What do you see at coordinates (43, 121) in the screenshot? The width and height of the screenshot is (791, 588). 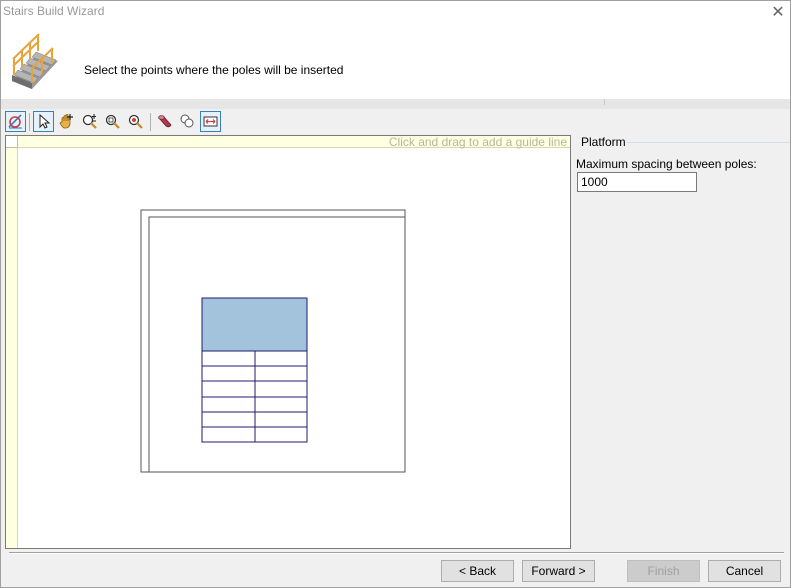 I see `pointer-icon` at bounding box center [43, 121].